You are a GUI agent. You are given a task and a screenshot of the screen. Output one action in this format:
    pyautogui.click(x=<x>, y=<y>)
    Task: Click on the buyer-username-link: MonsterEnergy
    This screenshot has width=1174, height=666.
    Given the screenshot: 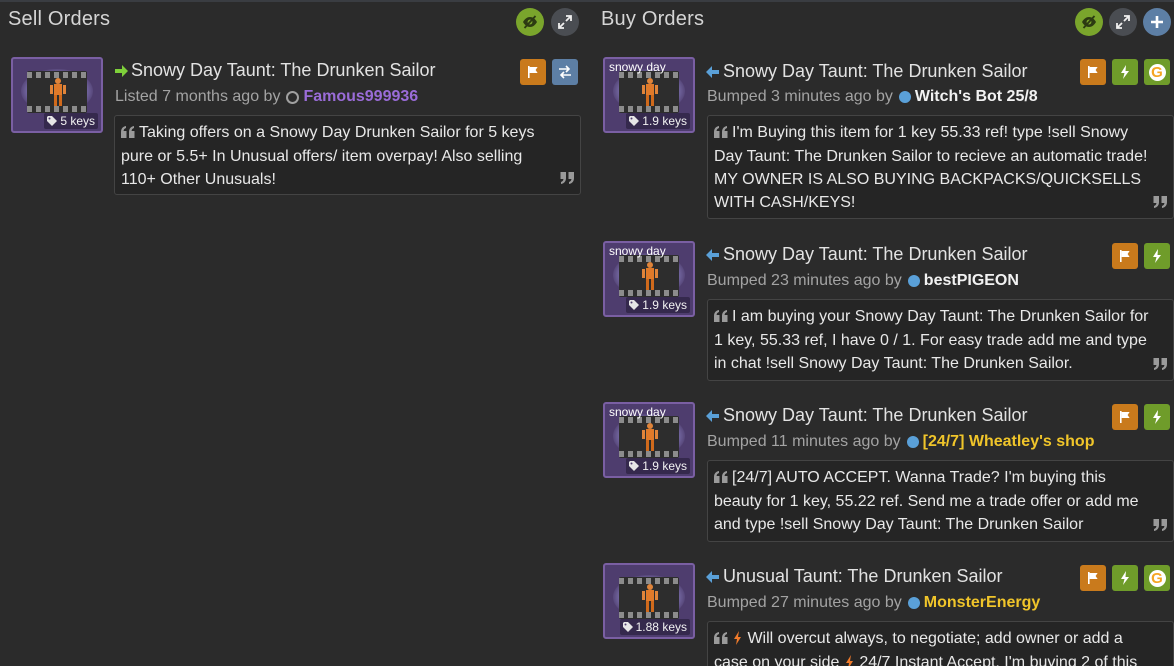 What is the action you would take?
    pyautogui.click(x=982, y=603)
    